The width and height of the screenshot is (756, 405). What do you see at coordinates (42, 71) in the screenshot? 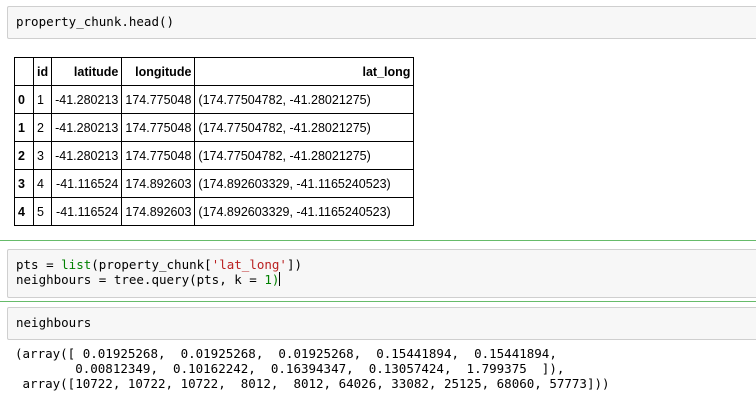
I see `column-header-id: id` at bounding box center [42, 71].